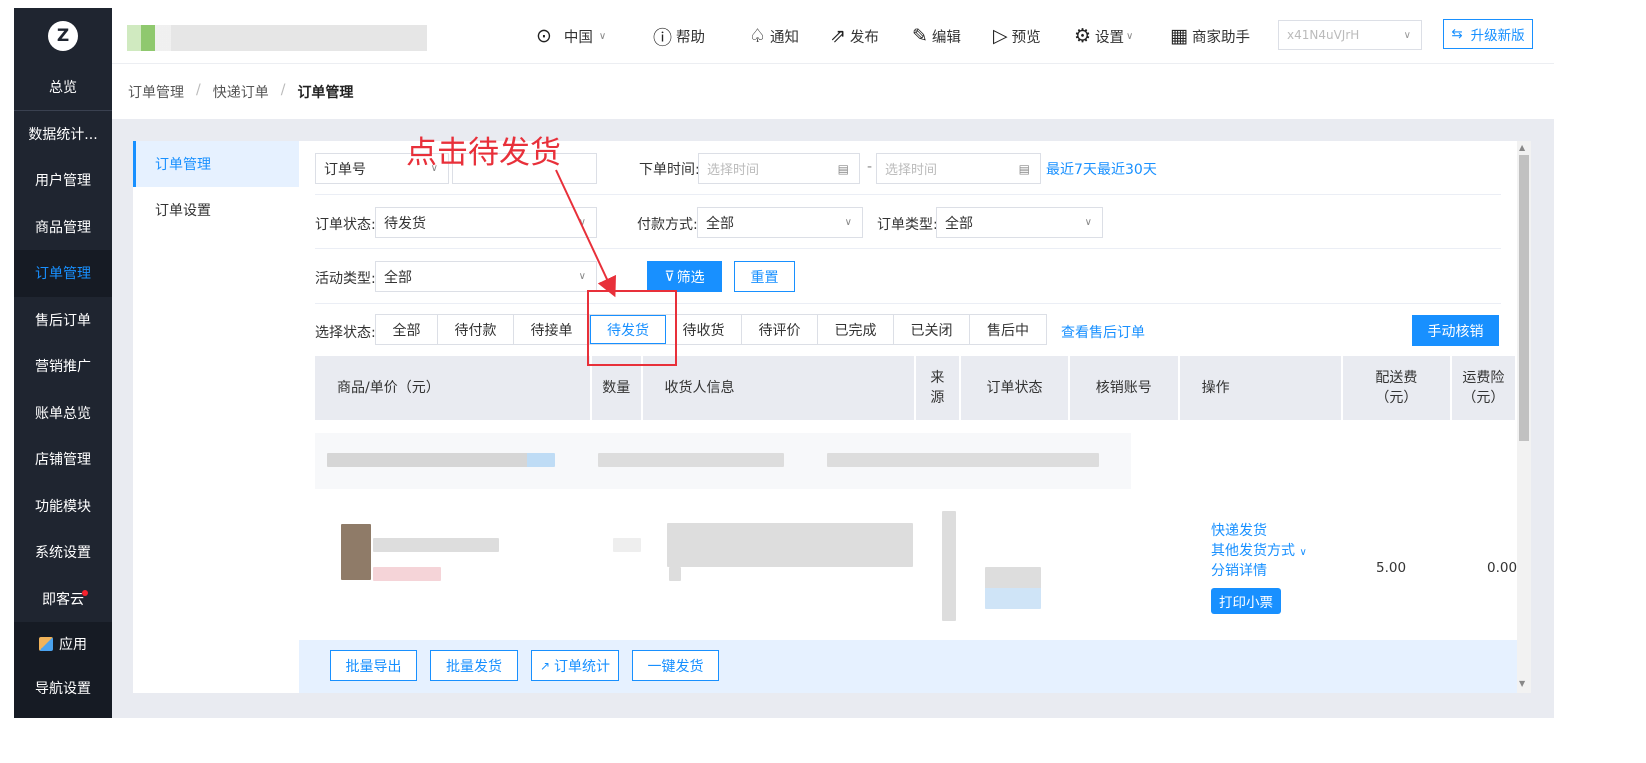  I want to click on subnav-item-order-settings: 订单设置, so click(216, 210).